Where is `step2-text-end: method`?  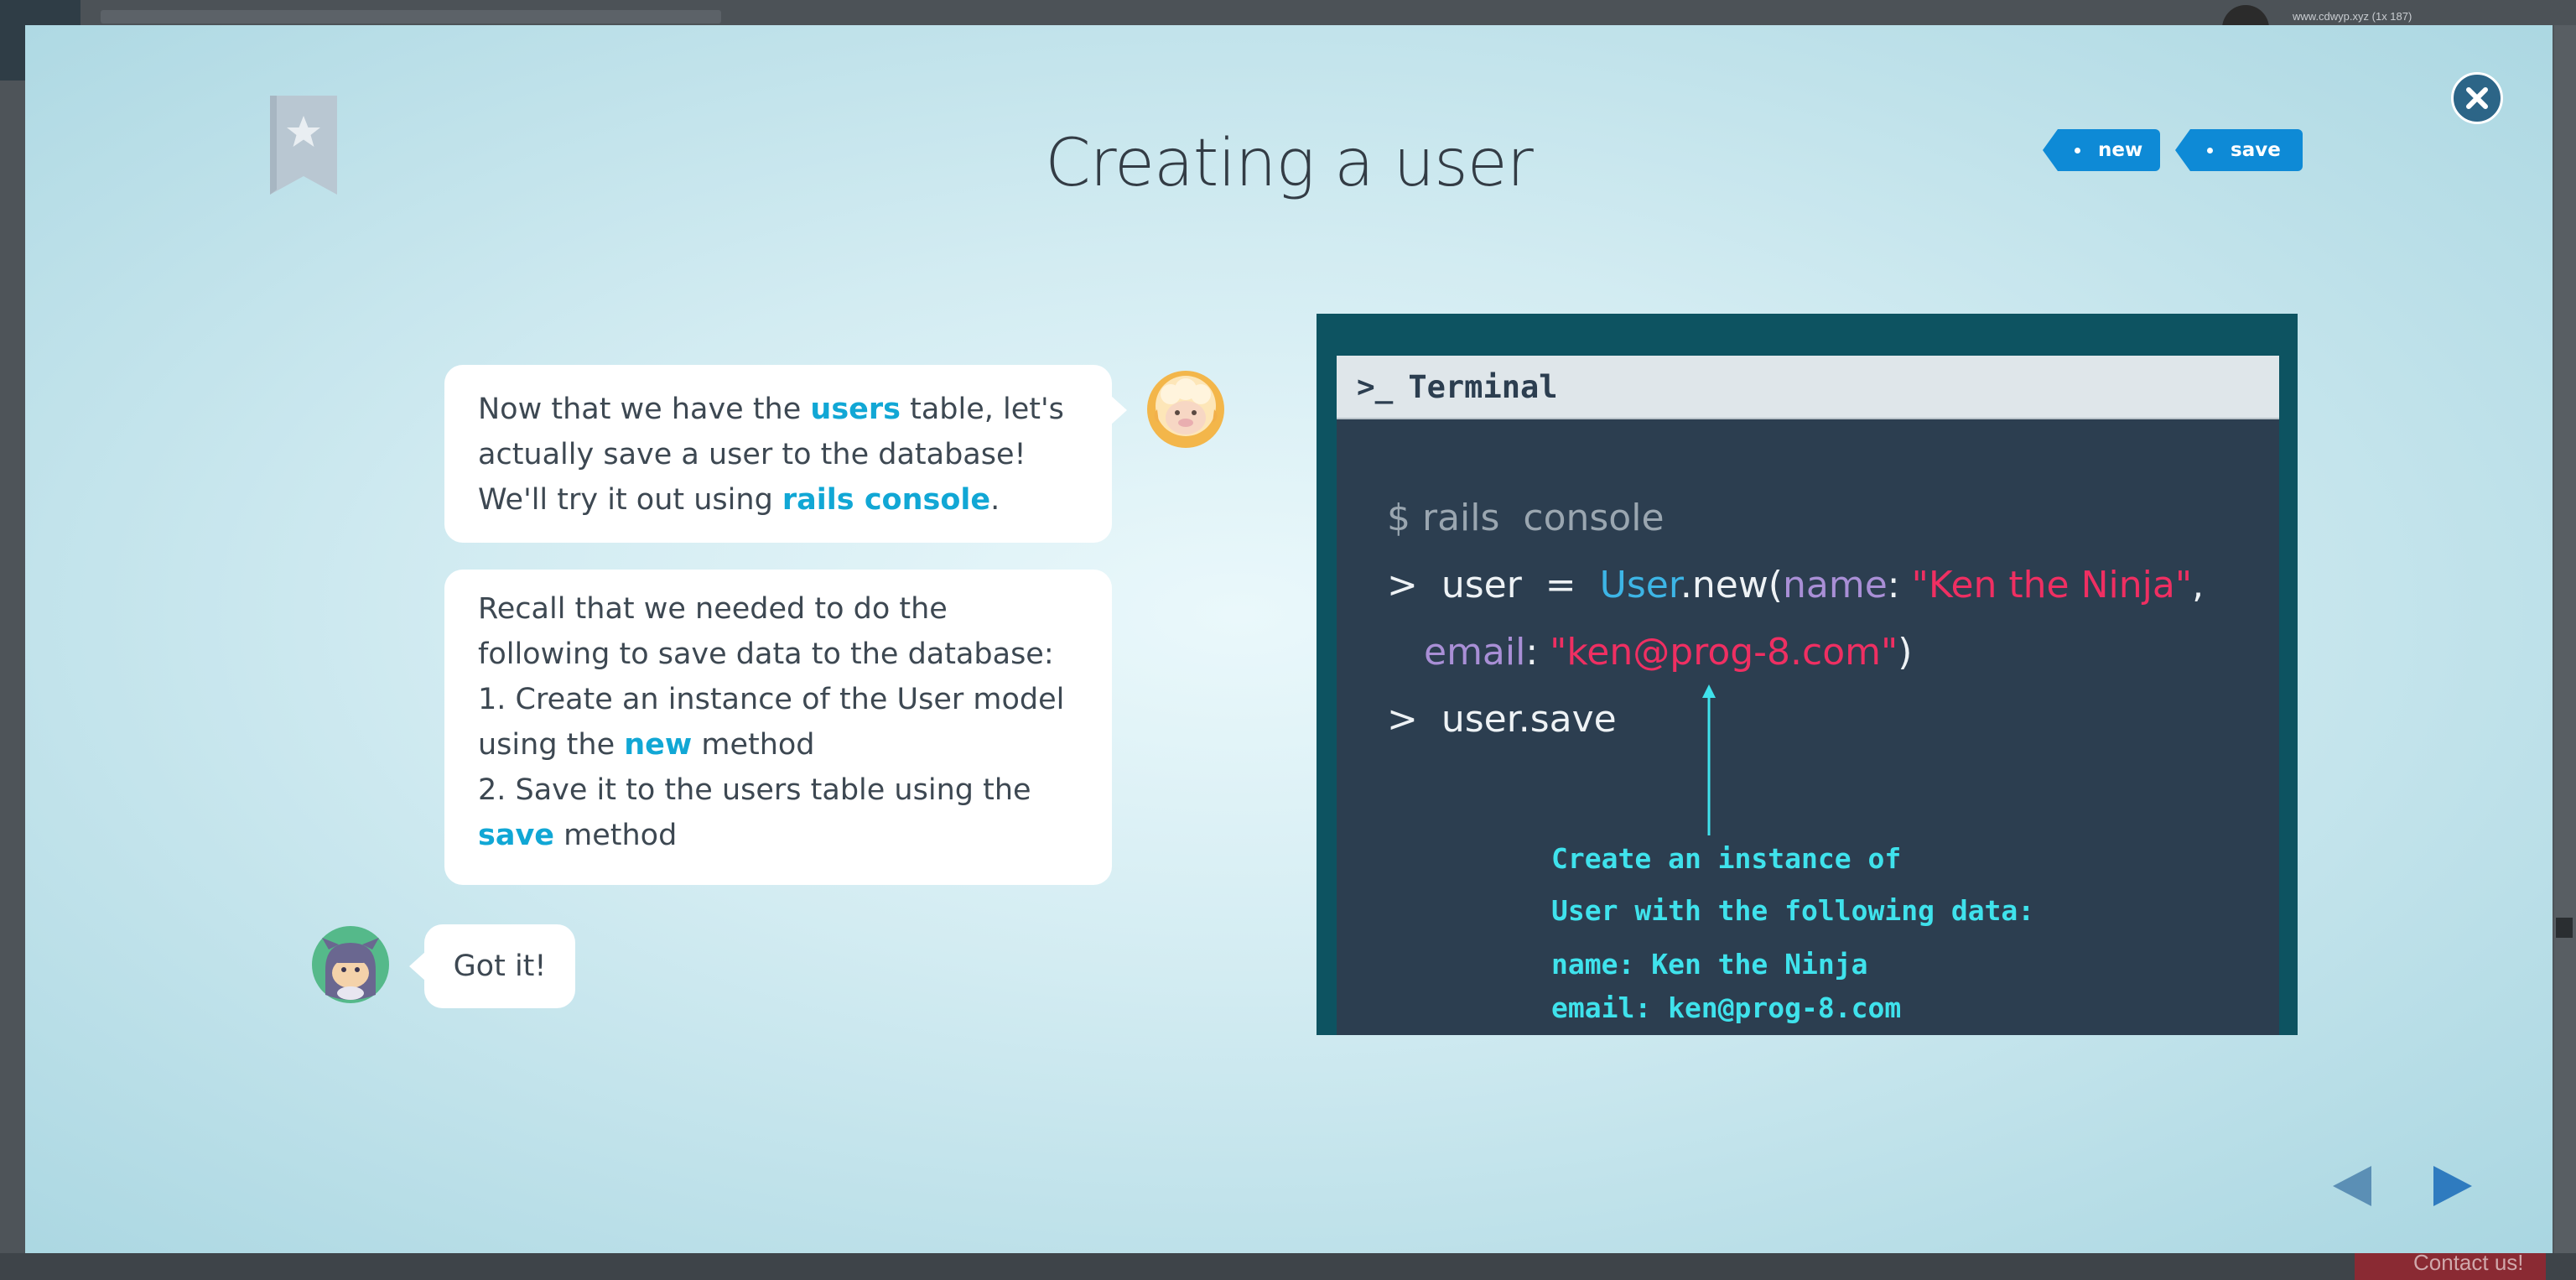
step2-text-end: method is located at coordinates (616, 835).